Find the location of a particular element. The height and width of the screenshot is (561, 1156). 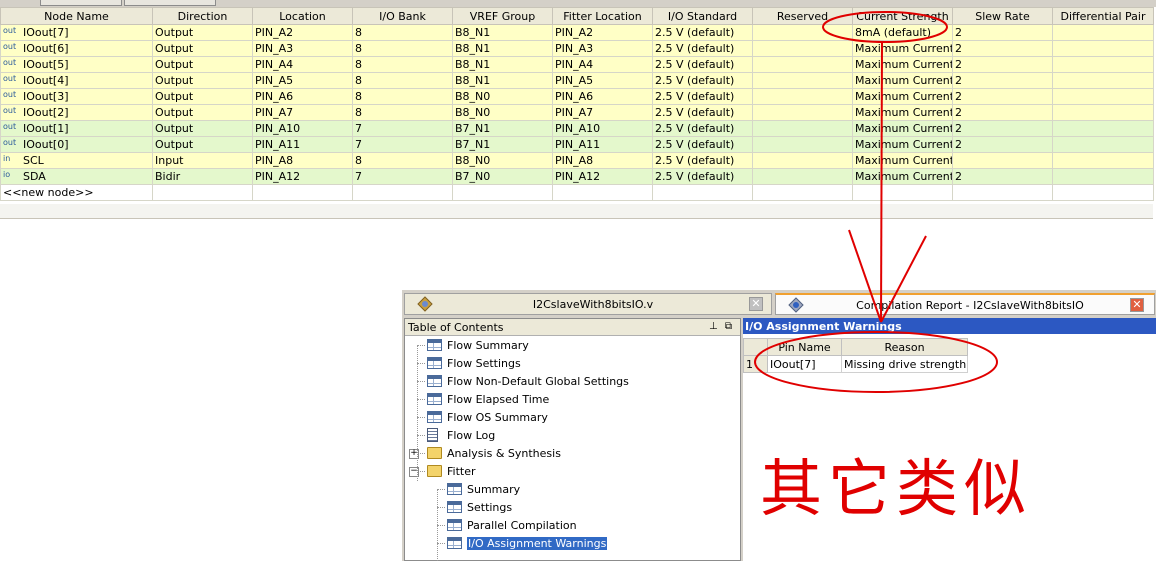

toc-item: Flow Settings is located at coordinates (572, 364).